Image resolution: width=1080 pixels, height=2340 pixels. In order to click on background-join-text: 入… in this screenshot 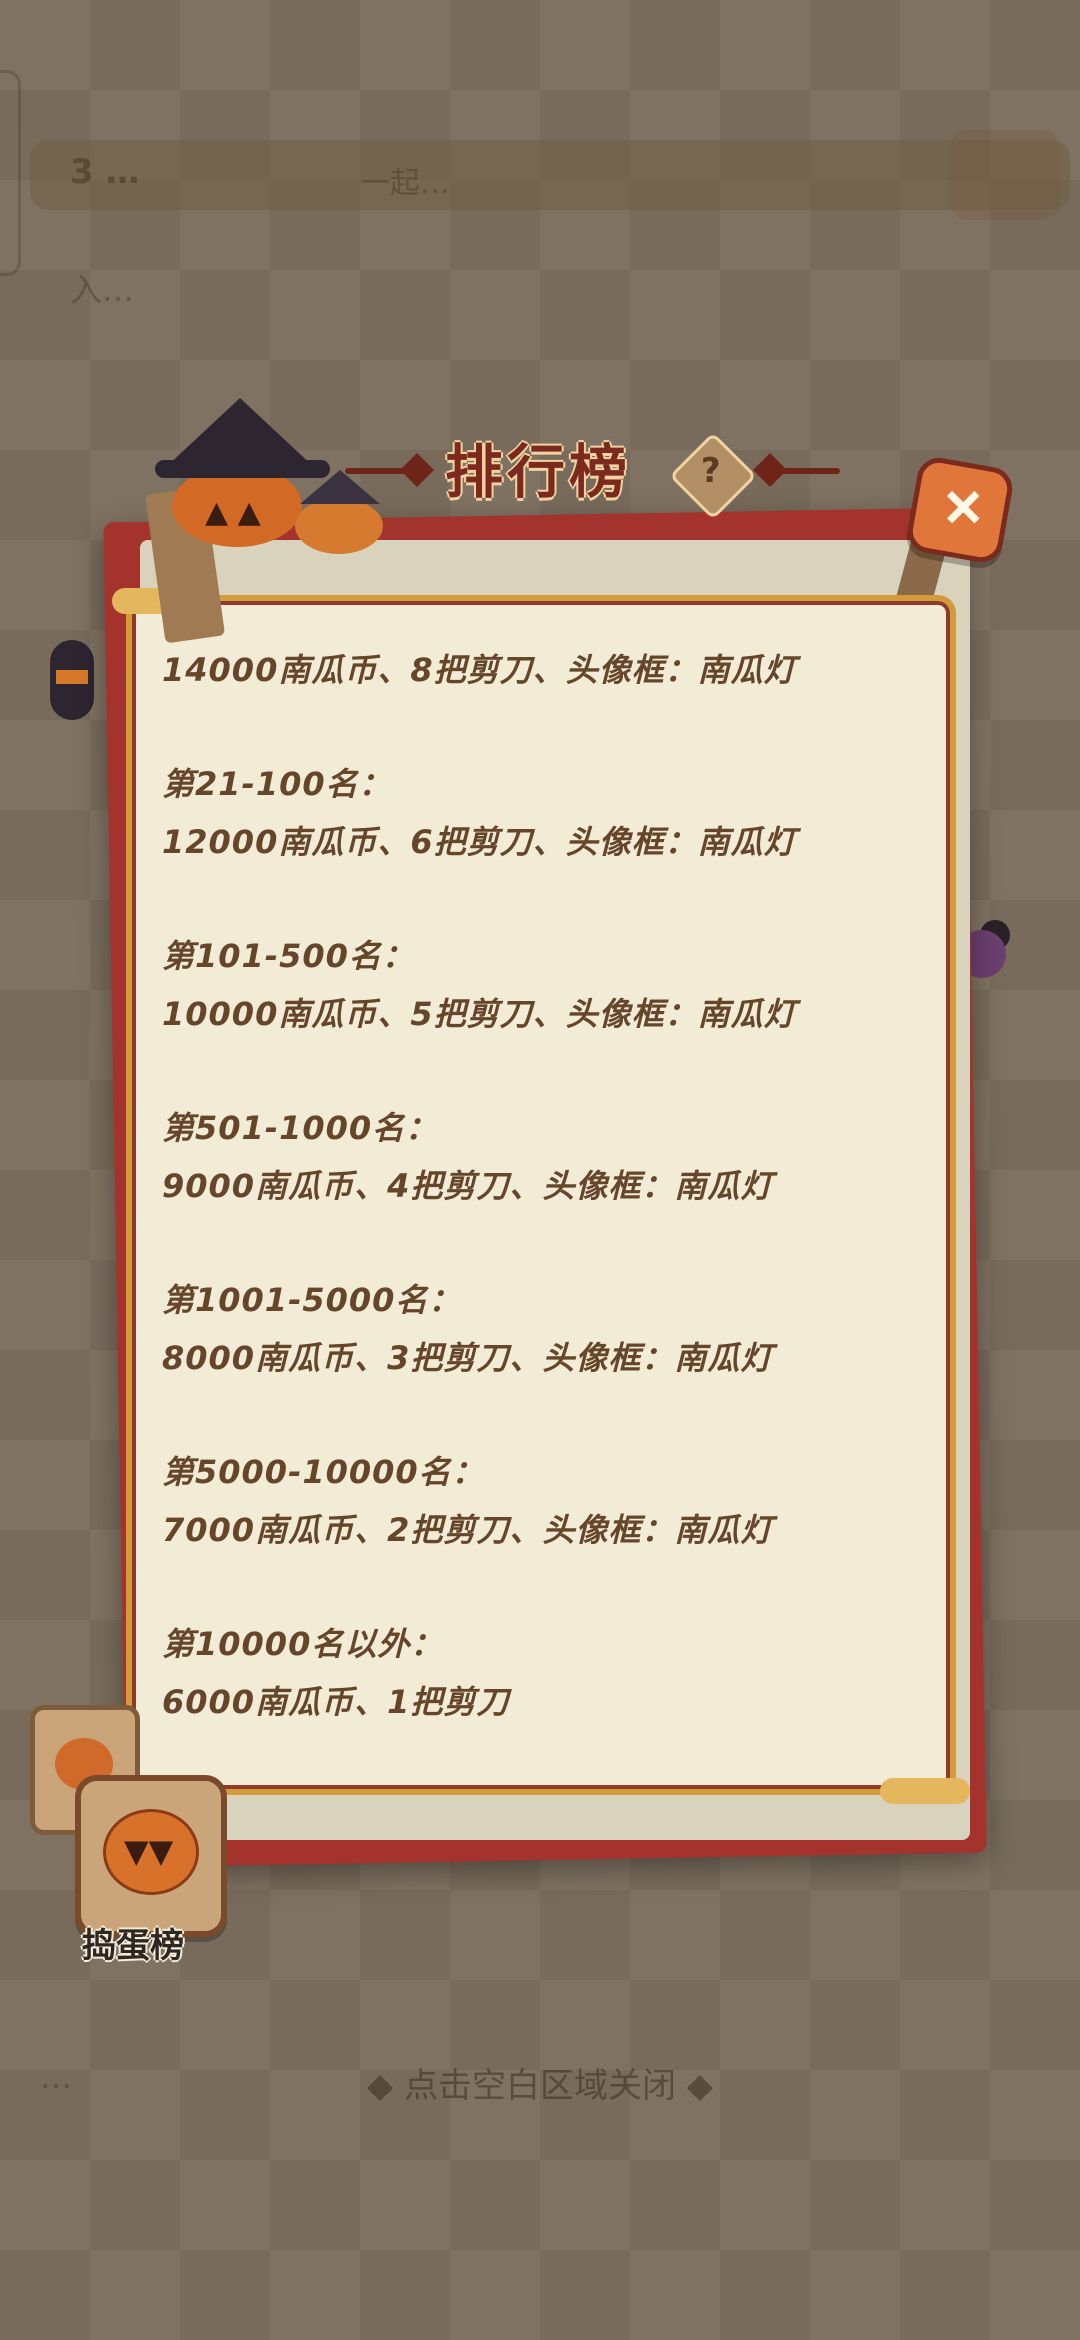, I will do `click(102, 290)`.